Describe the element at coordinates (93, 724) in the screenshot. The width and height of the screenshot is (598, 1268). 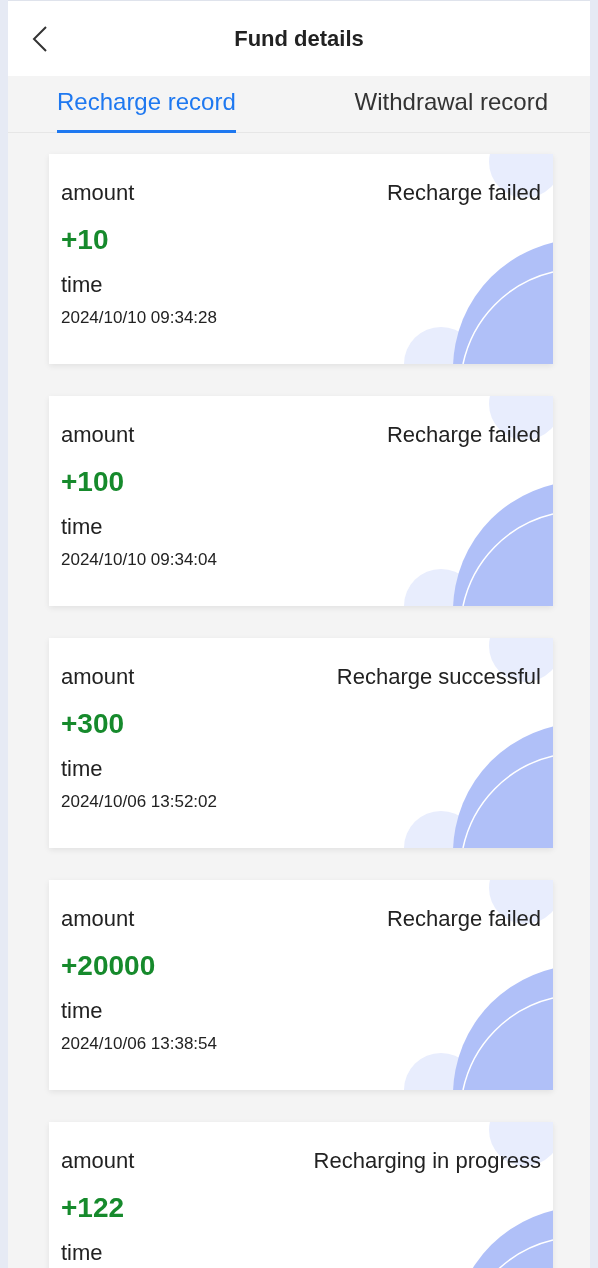
I see `amount-value: +300` at that location.